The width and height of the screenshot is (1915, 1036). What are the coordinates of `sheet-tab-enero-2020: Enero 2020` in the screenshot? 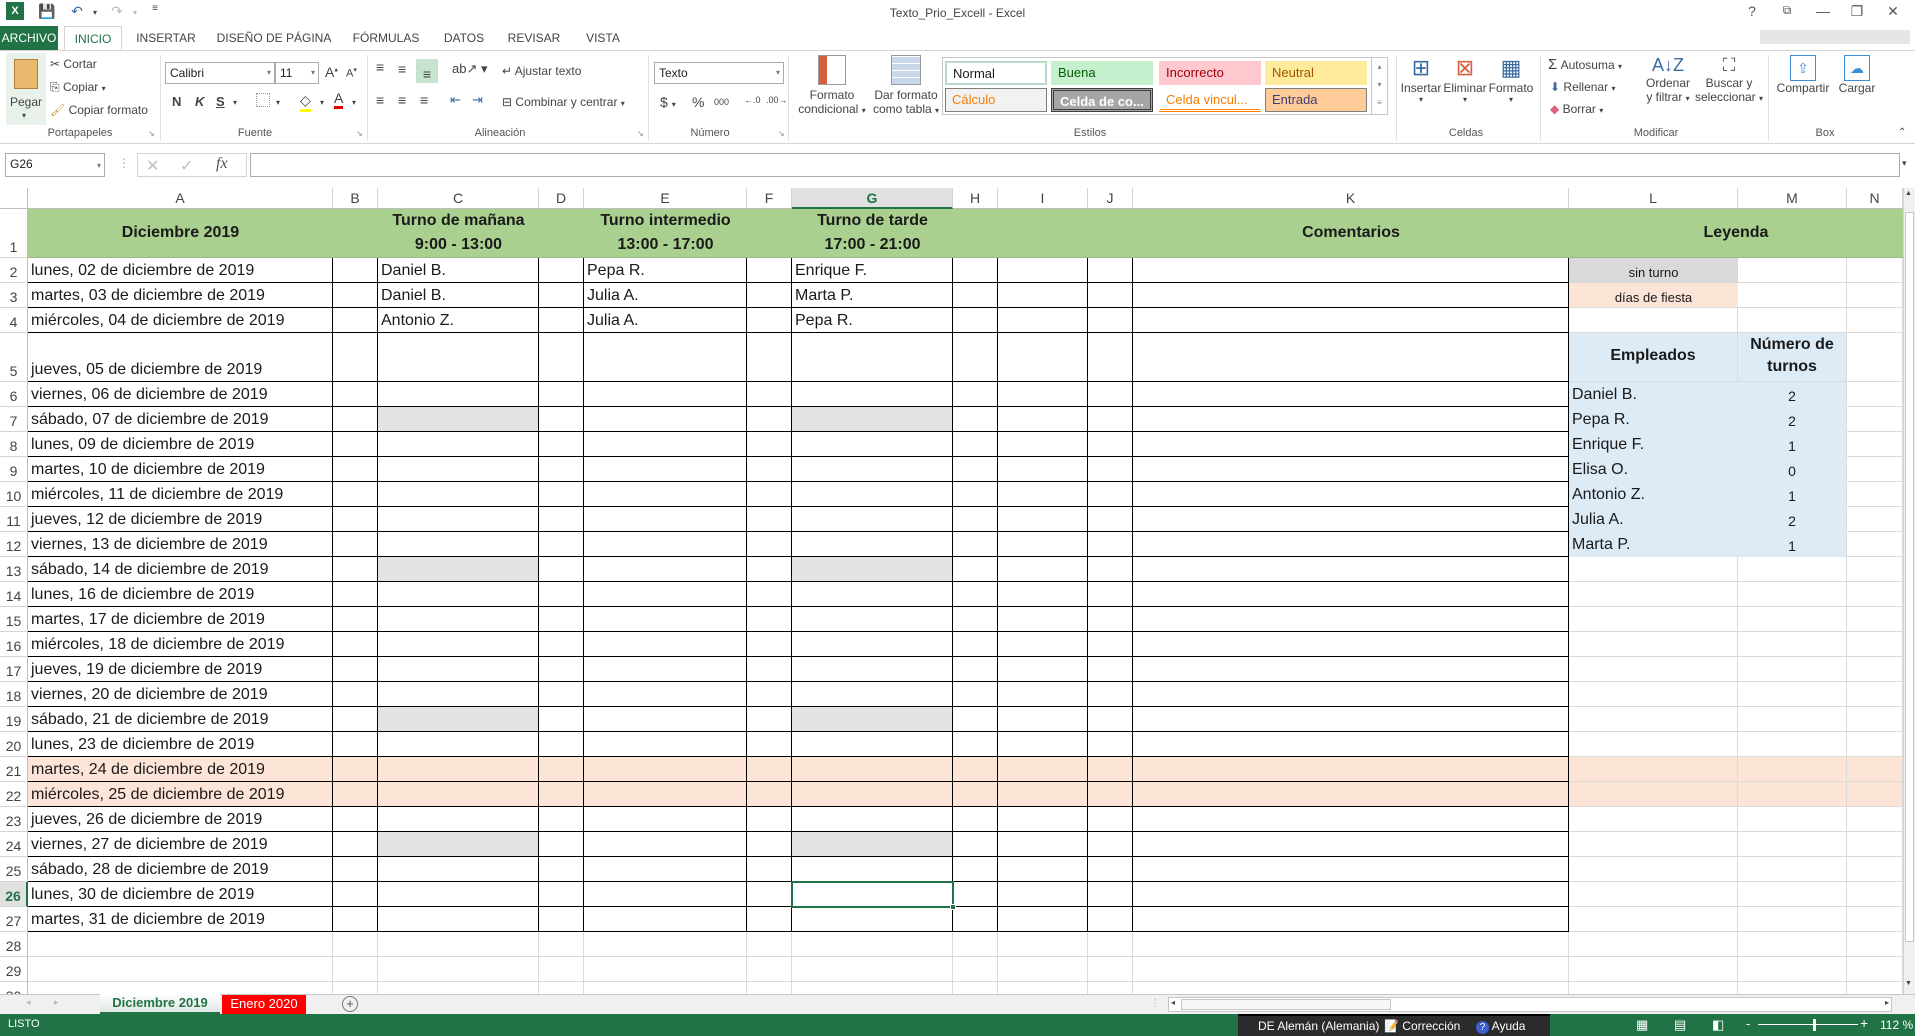 It's located at (264, 1004).